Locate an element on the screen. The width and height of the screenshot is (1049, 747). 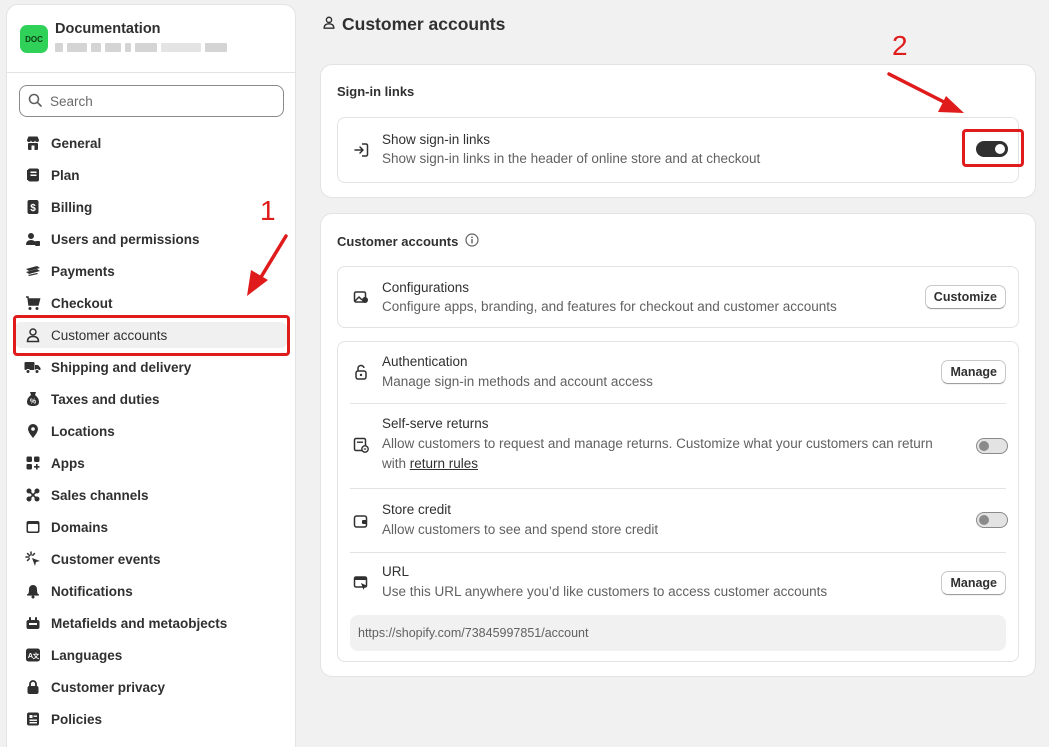
browser-icon is located at coordinates (361, 583).